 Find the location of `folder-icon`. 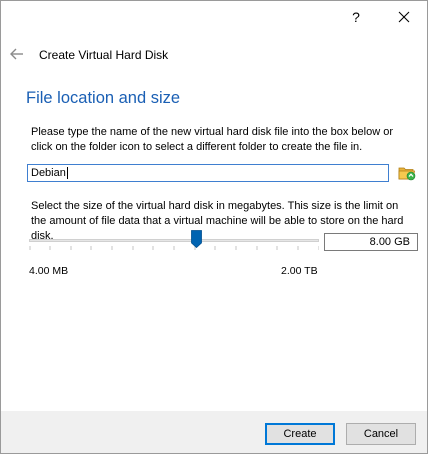

folder-icon is located at coordinates (407, 174).